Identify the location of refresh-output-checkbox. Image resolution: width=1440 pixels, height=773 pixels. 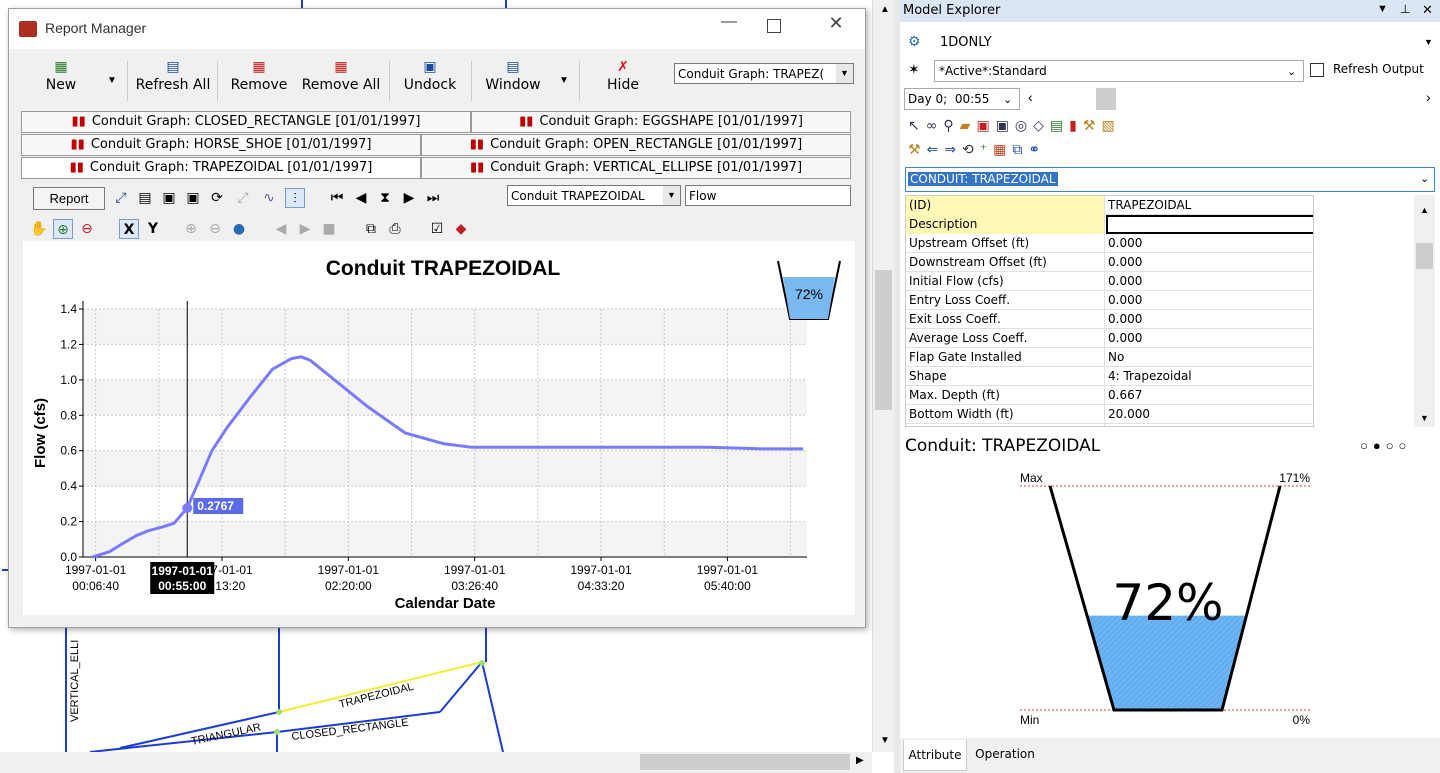
(1317, 70).